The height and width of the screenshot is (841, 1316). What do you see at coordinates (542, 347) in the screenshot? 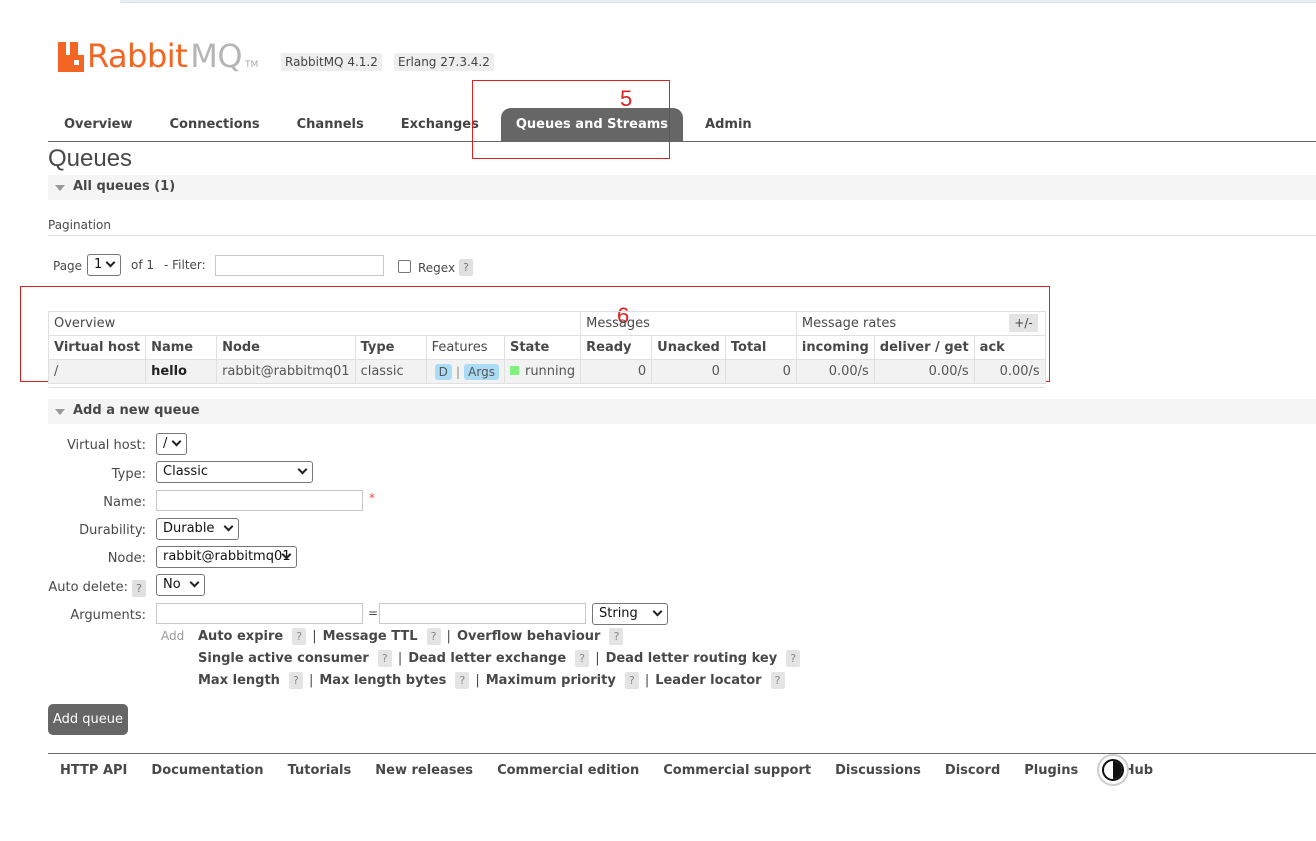
I see `column-header-state: State` at bounding box center [542, 347].